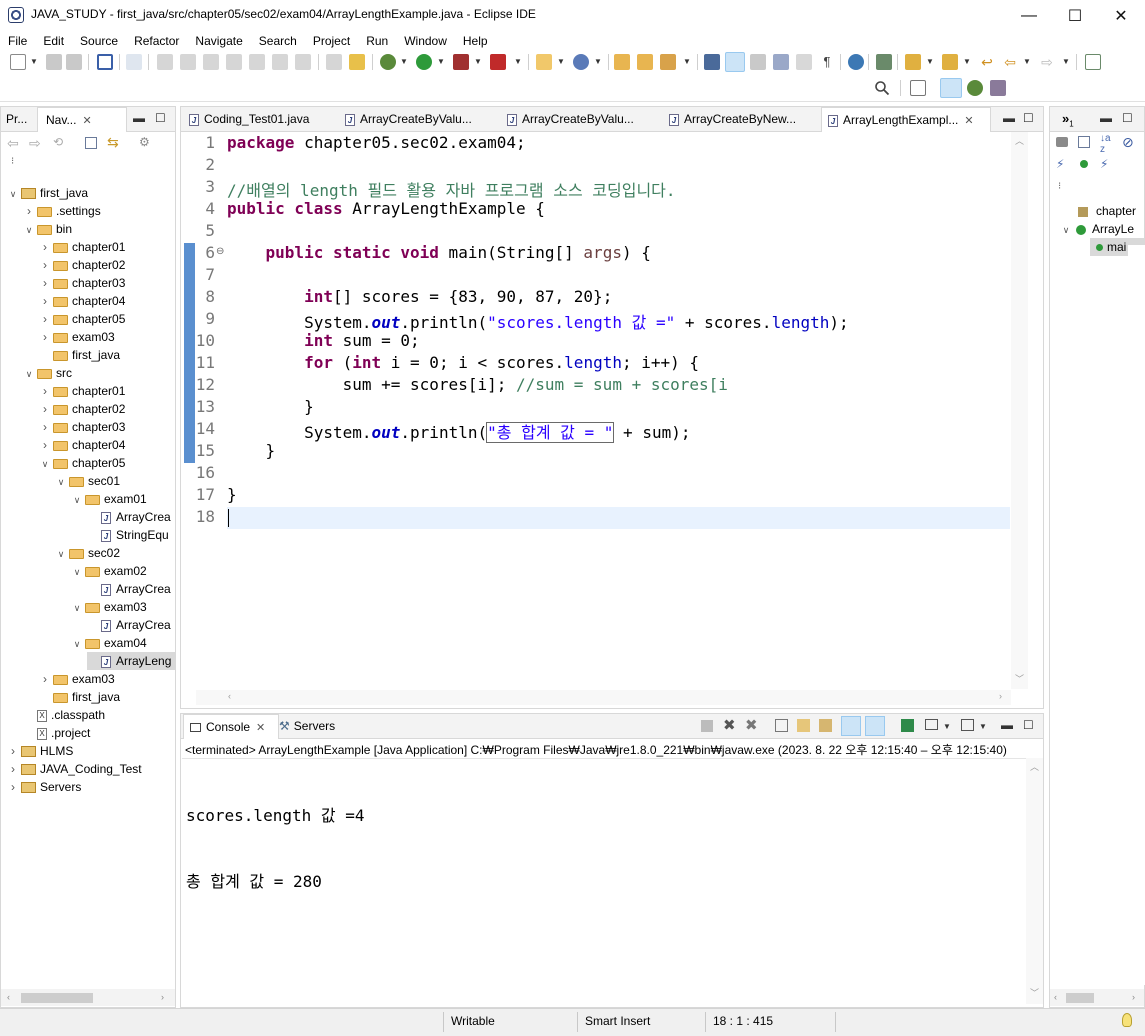 This screenshot has height=1036, width=1145. Describe the element at coordinates (544, 62) in the screenshot. I see `new-java-project-icon` at that location.